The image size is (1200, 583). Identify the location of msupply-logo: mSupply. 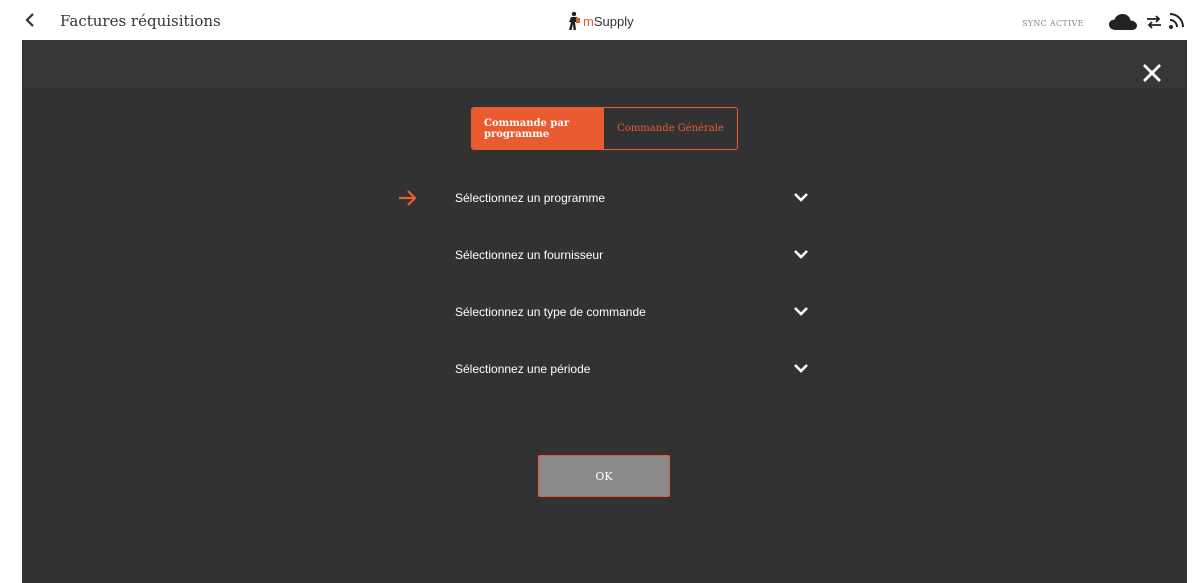
(600, 21).